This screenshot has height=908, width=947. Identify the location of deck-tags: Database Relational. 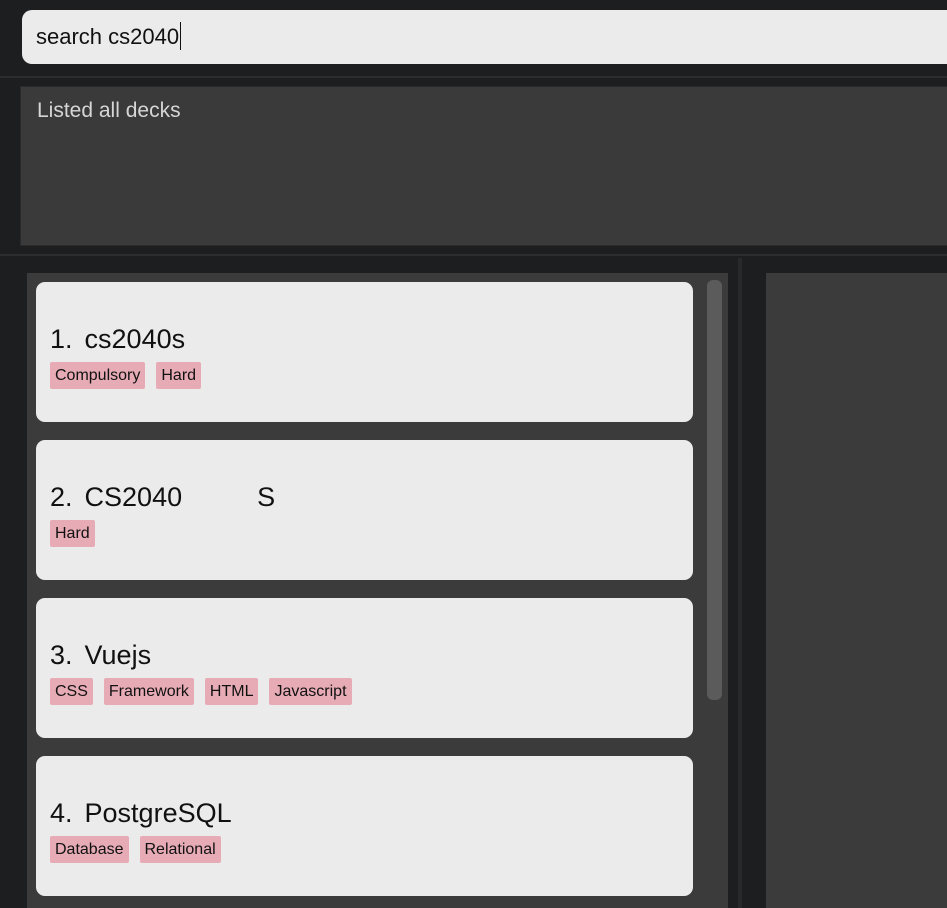
(135, 849).